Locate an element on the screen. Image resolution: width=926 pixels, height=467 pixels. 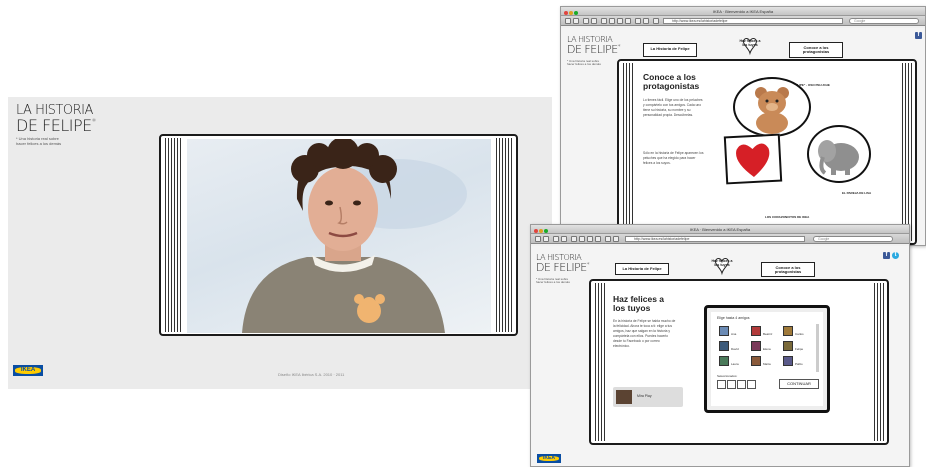
friend-name: Pablo is located at coordinates (799, 364).